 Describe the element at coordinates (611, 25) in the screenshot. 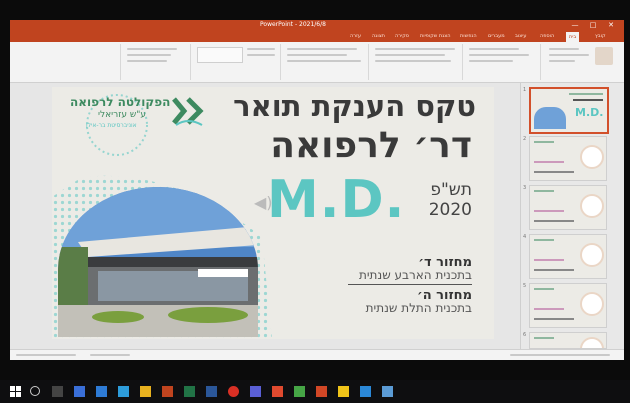

I see `close-button: ✕` at that location.